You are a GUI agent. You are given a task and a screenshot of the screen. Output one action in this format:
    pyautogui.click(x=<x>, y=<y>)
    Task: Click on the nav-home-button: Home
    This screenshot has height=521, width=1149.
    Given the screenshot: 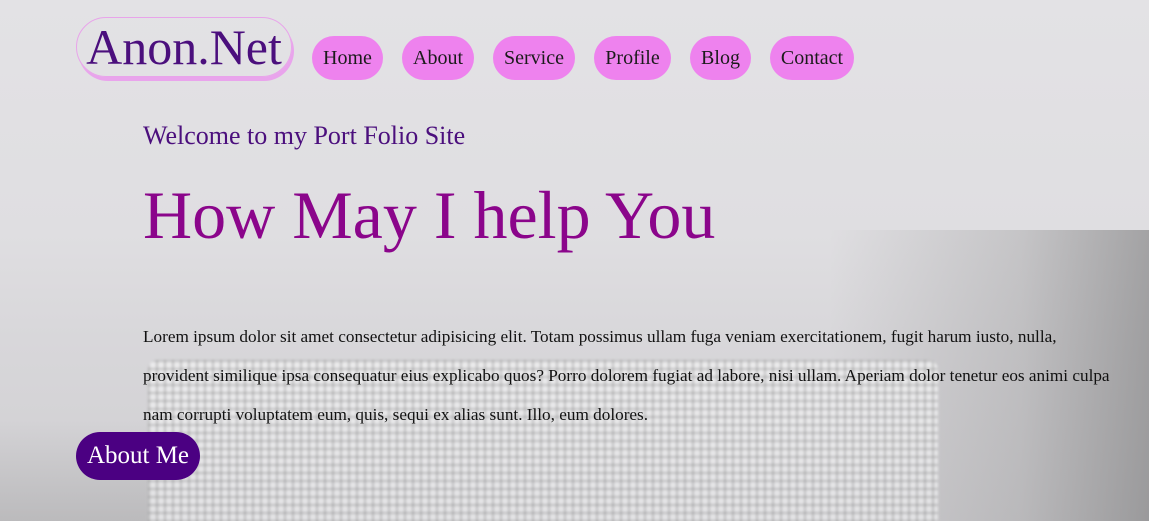 What is the action you would take?
    pyautogui.click(x=347, y=58)
    